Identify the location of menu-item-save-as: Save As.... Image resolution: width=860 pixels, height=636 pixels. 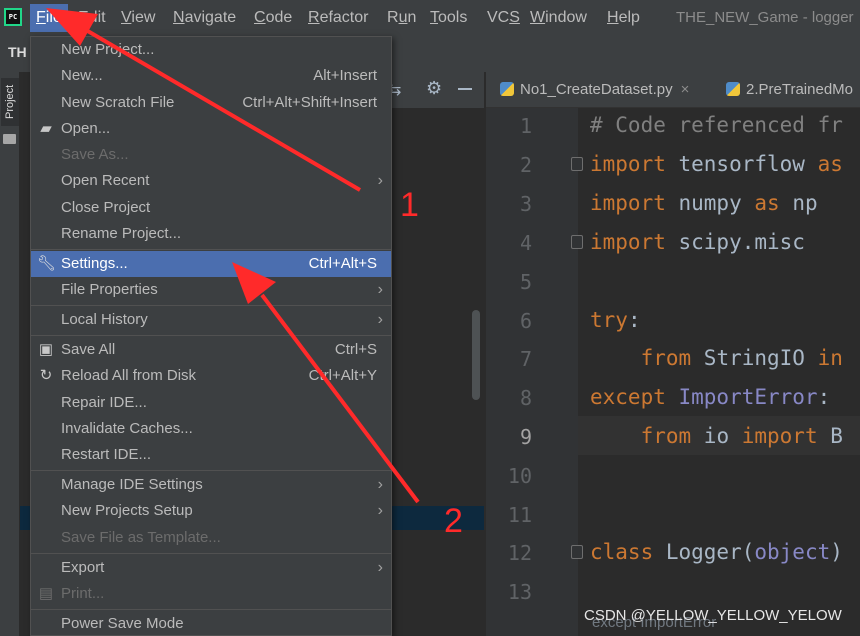
(211, 155).